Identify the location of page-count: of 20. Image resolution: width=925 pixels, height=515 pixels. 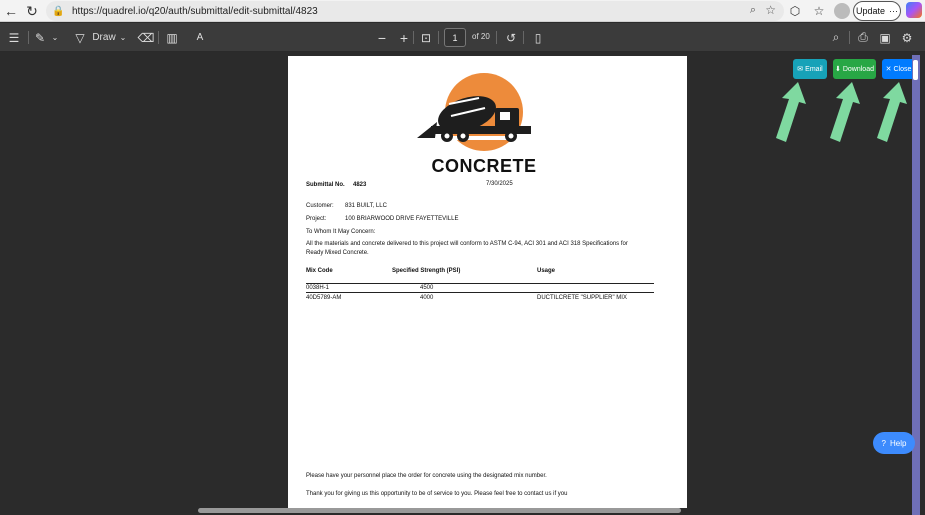
(481, 36).